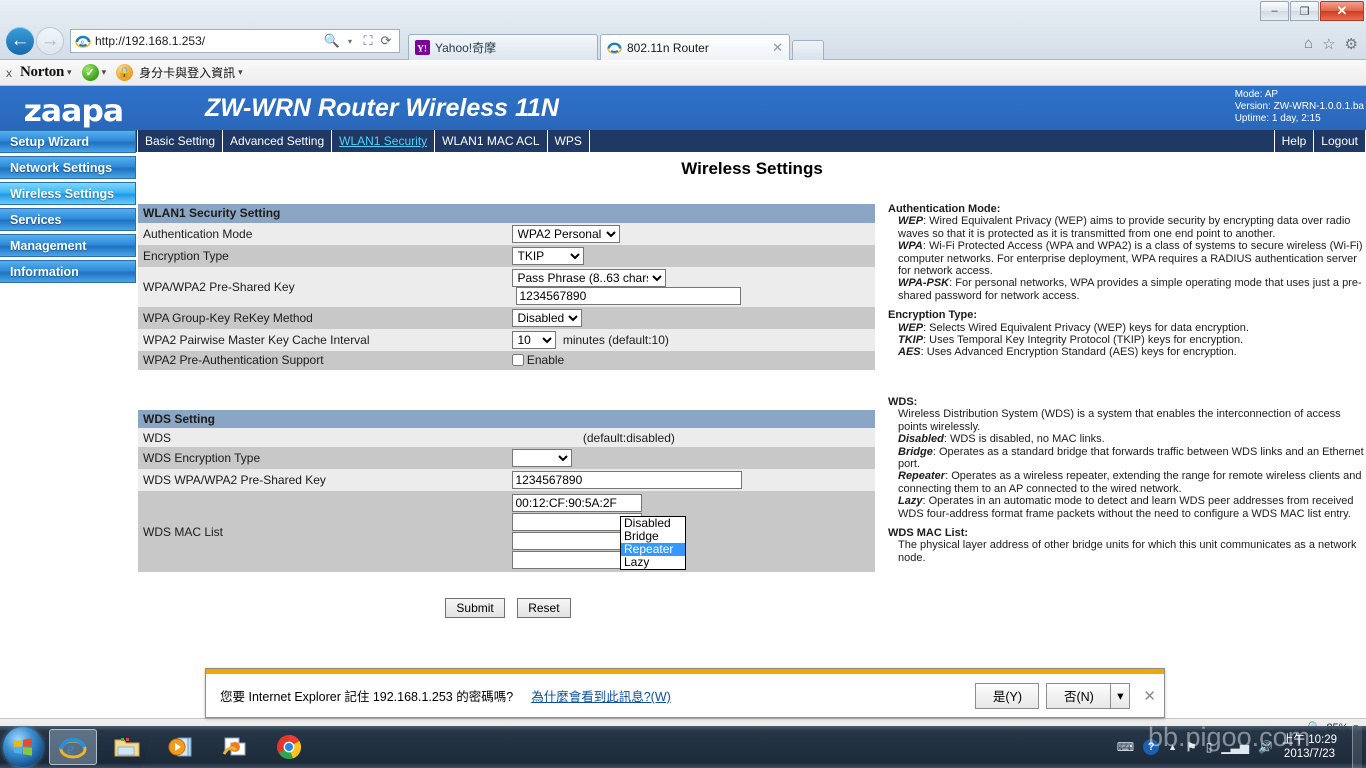 This screenshot has height=768, width=1366. I want to click on norton-toolbar: x Norton ▾ ✓ ▾ 🔒 身分卡與登入資訊 ▾, so click(683, 73).